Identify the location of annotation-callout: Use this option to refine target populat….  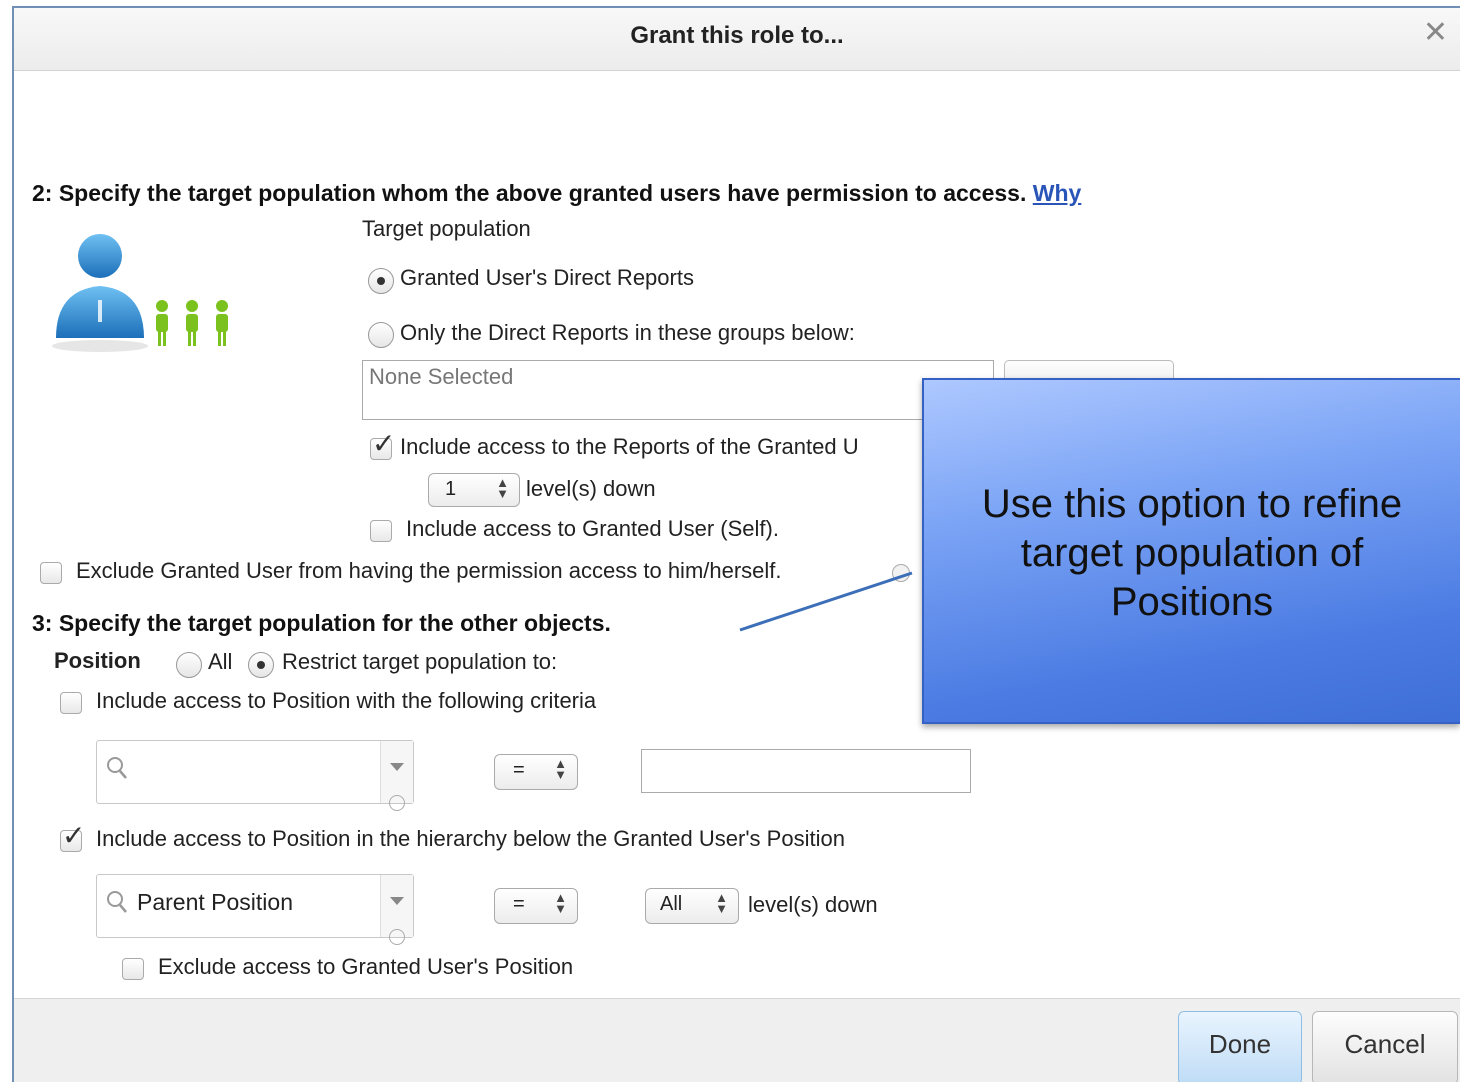
(1191, 551).